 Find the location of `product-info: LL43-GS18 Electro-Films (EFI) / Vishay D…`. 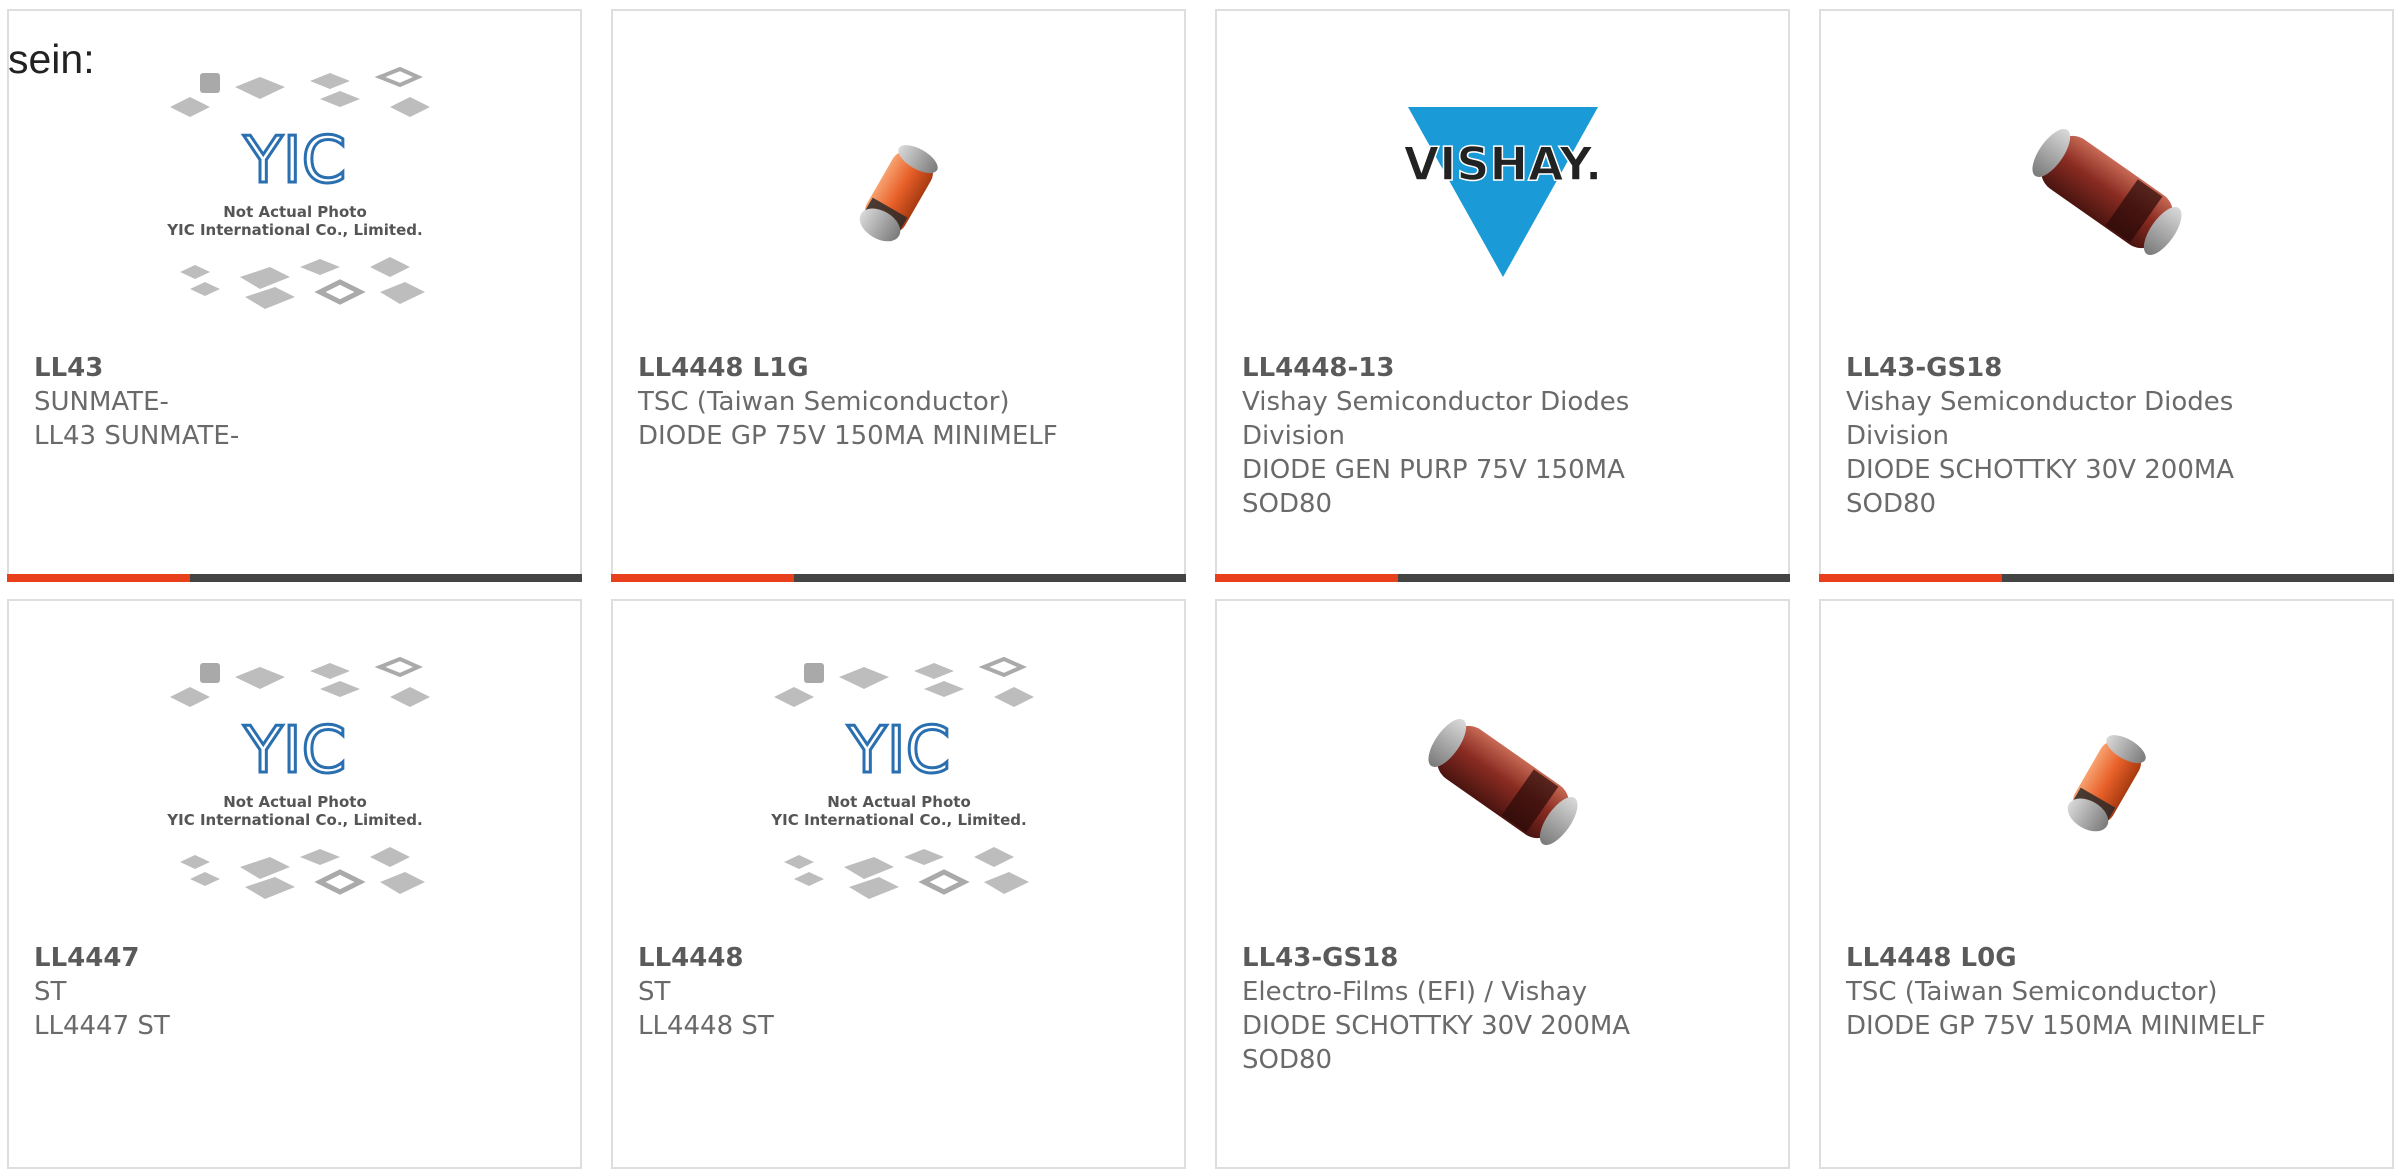

product-info: LL43-GS18 Electro-Films (EFI) / Vishay D… is located at coordinates (1502, 1009).